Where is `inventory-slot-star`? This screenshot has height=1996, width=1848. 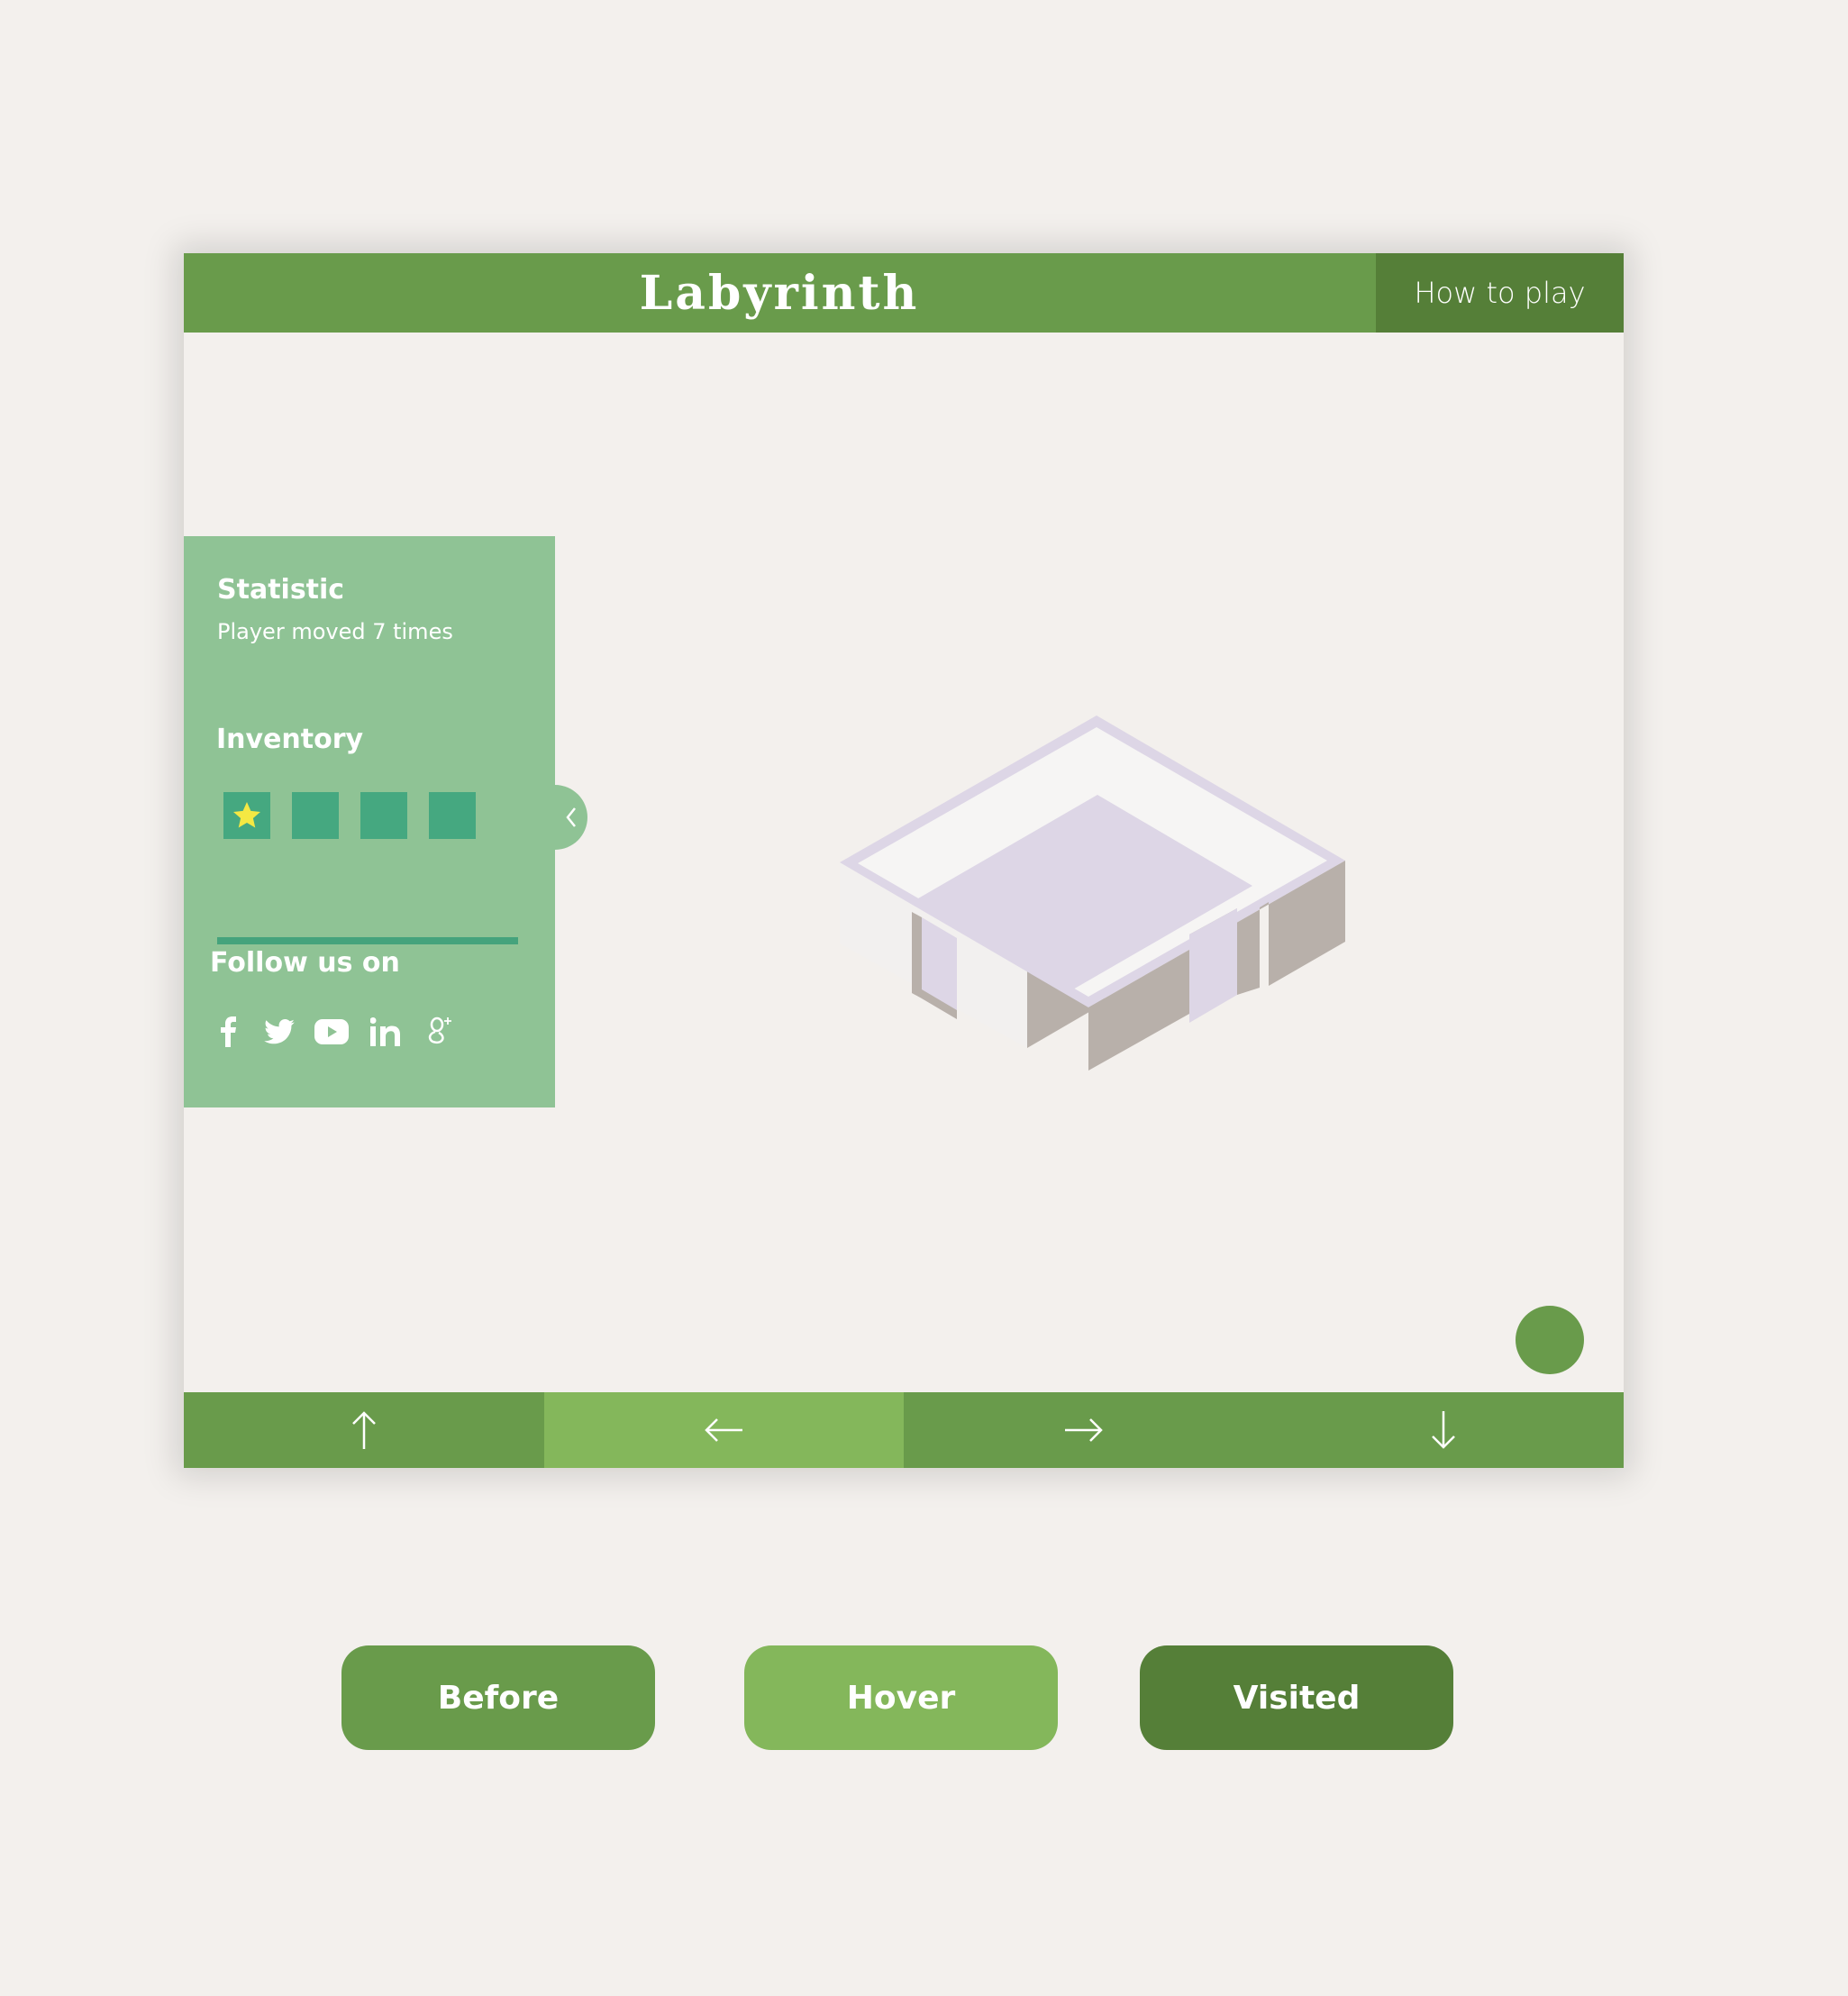 inventory-slot-star is located at coordinates (246, 815).